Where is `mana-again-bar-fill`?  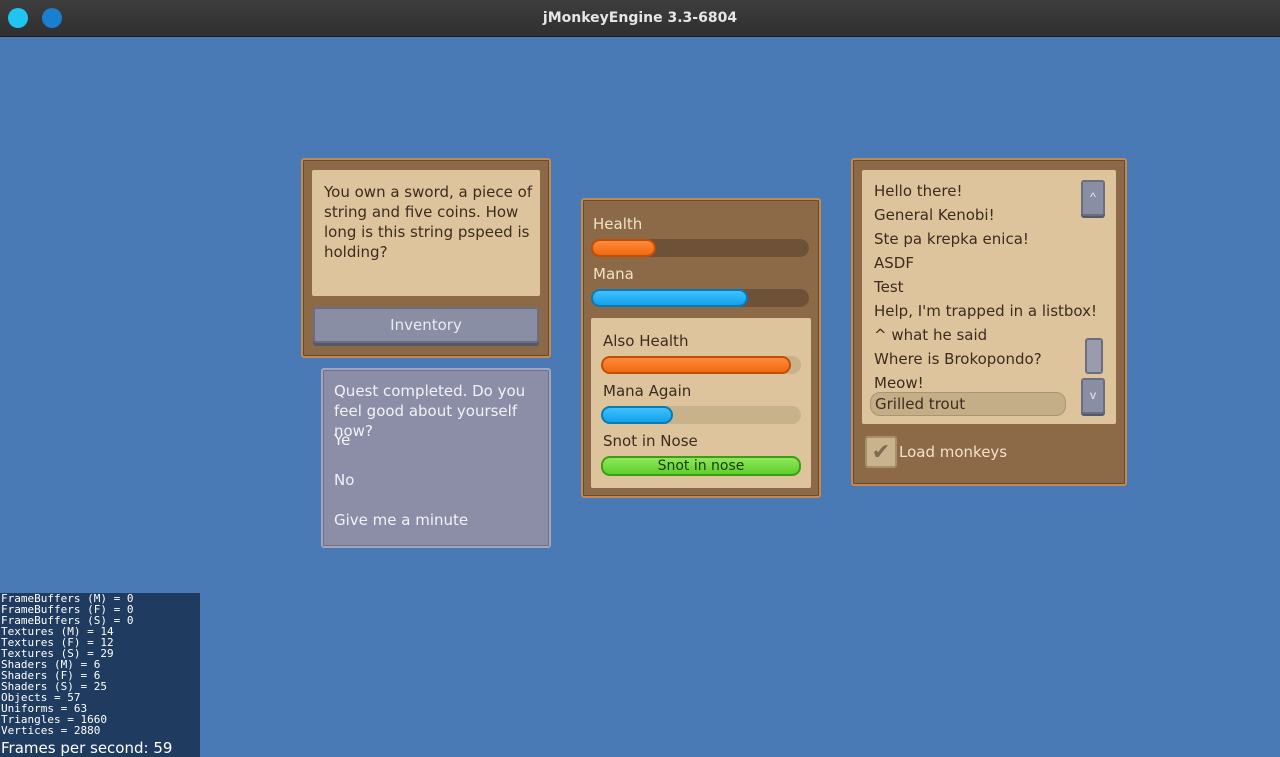 mana-again-bar-fill is located at coordinates (637, 415).